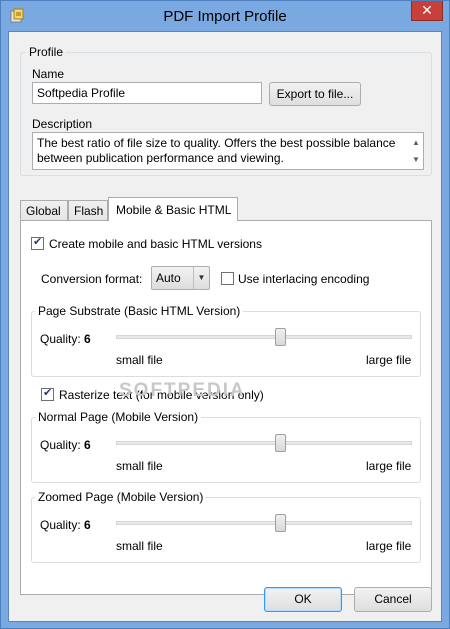 This screenshot has width=450, height=629. What do you see at coordinates (264, 337) in the screenshot?
I see `page-substrate-slider-track` at bounding box center [264, 337].